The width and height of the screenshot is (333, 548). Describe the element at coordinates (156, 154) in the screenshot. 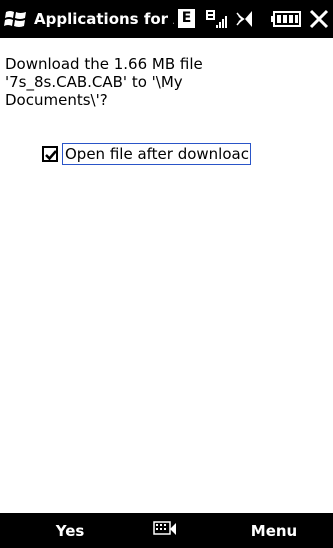

I see `open-after-download-label: Open file after downloac` at that location.